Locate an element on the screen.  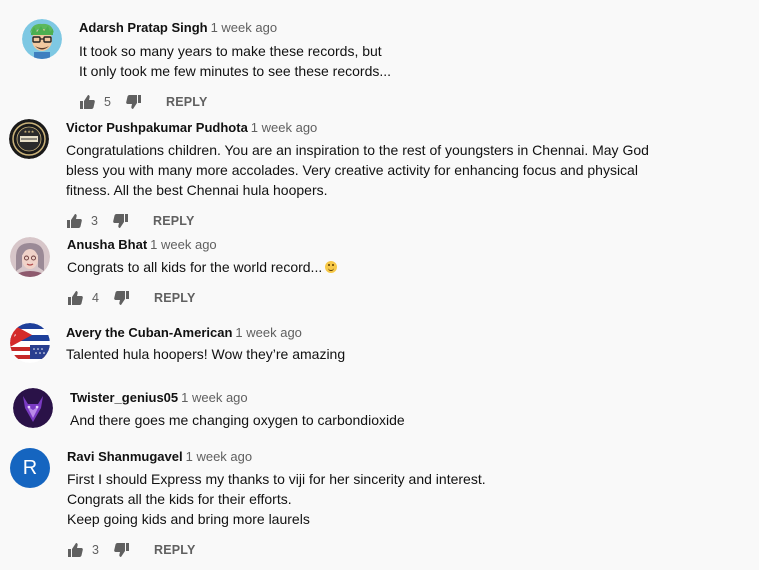
badge-emblem-avatar-icon: ★★★ is located at coordinates (29, 139).